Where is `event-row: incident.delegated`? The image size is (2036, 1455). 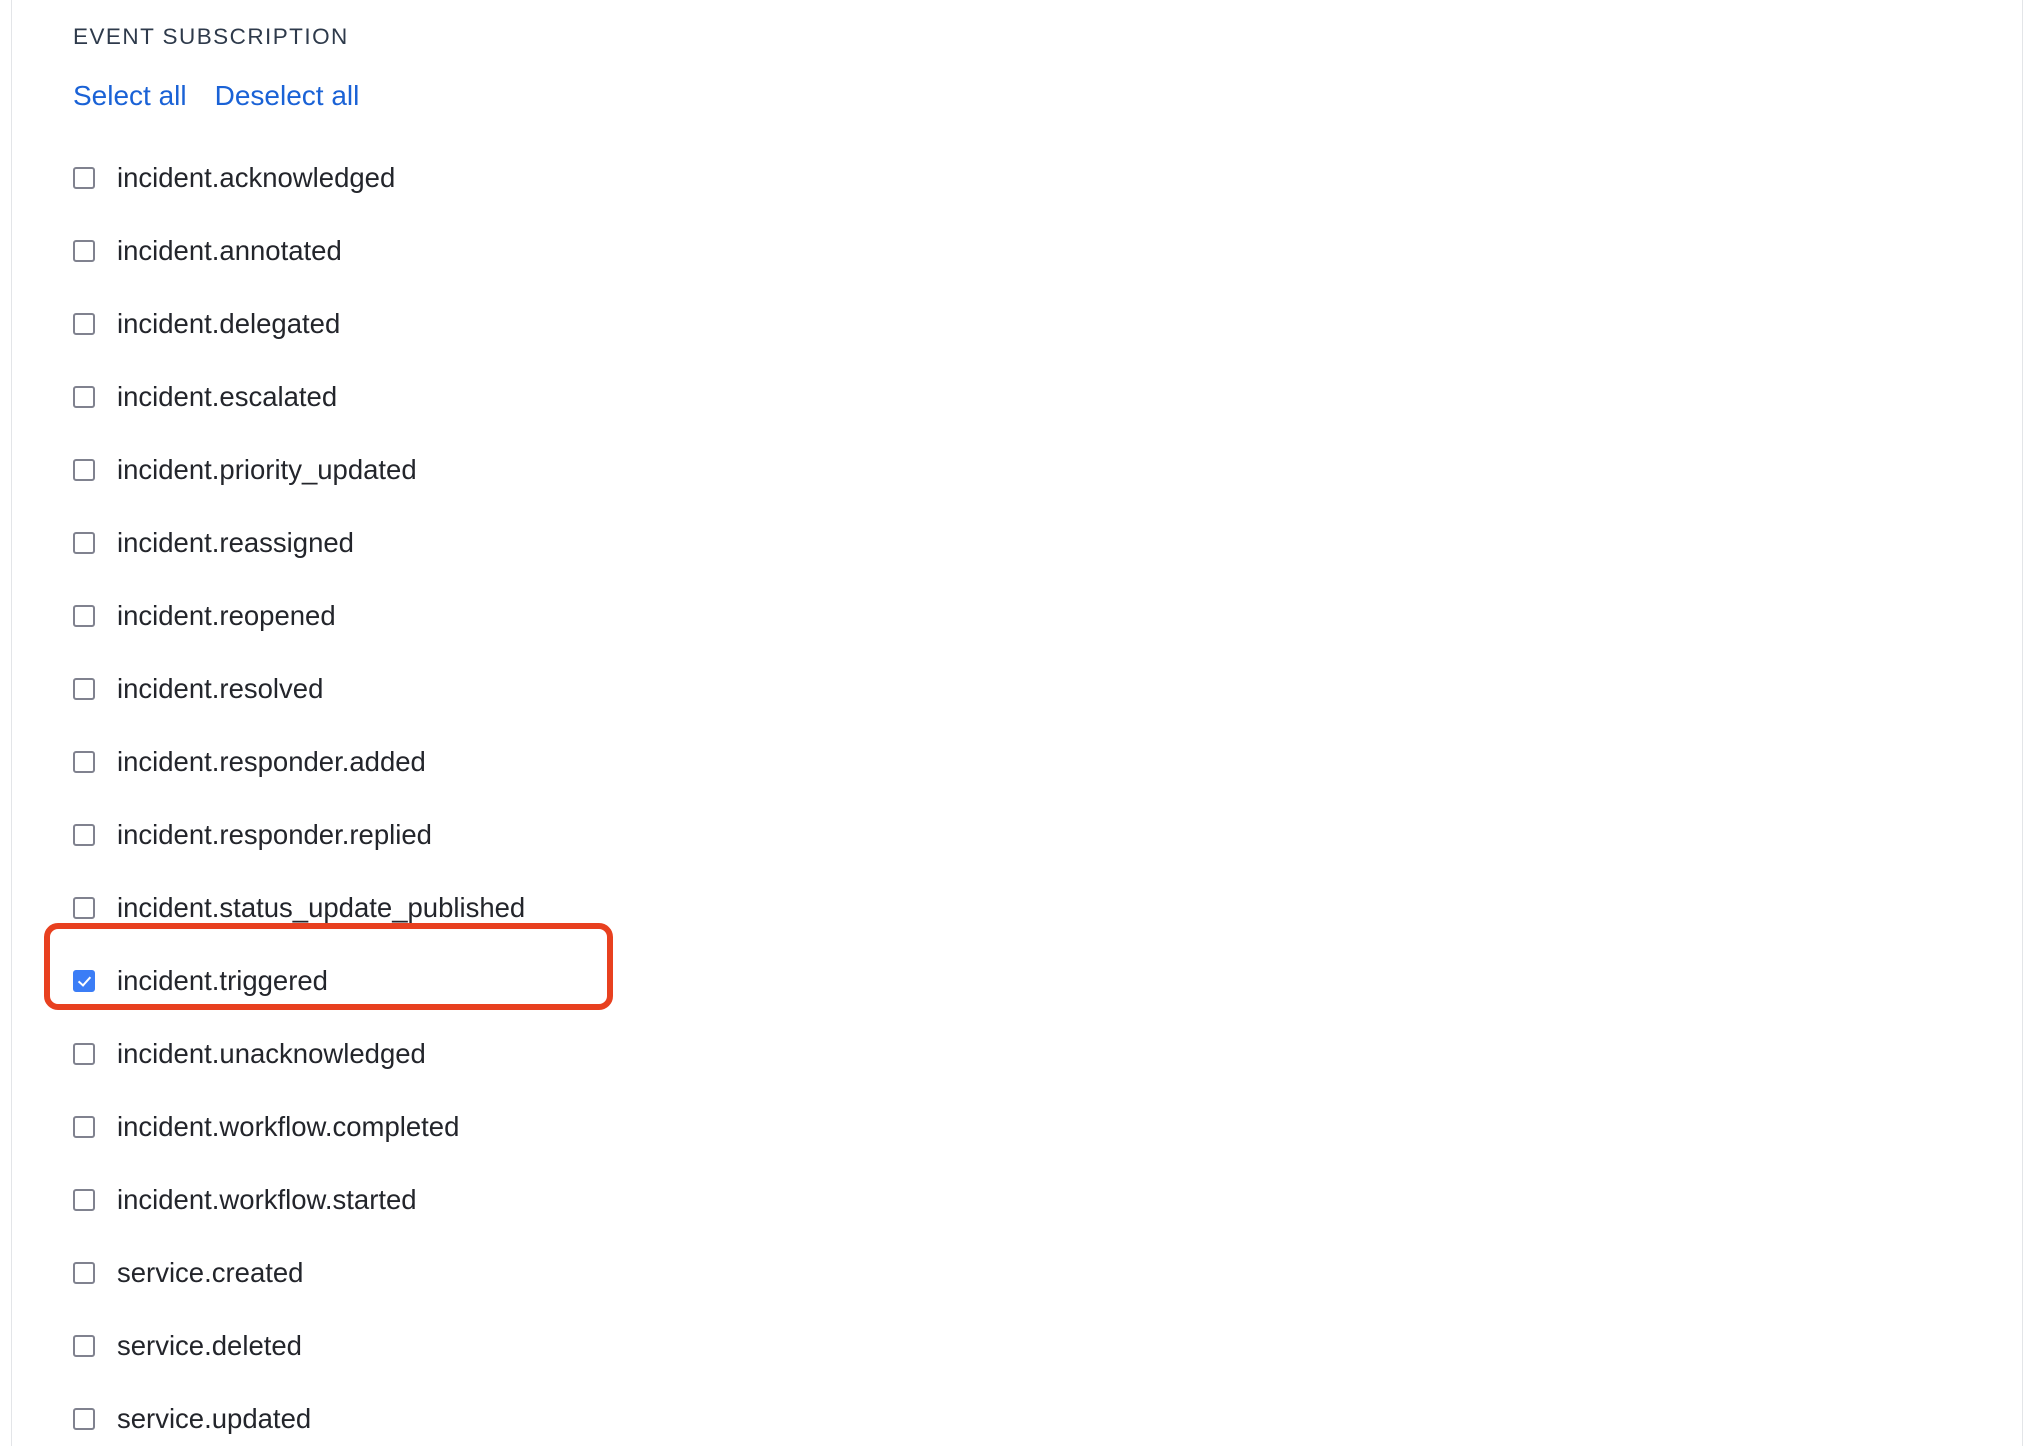
event-row: incident.delegated is located at coordinates (1018, 323).